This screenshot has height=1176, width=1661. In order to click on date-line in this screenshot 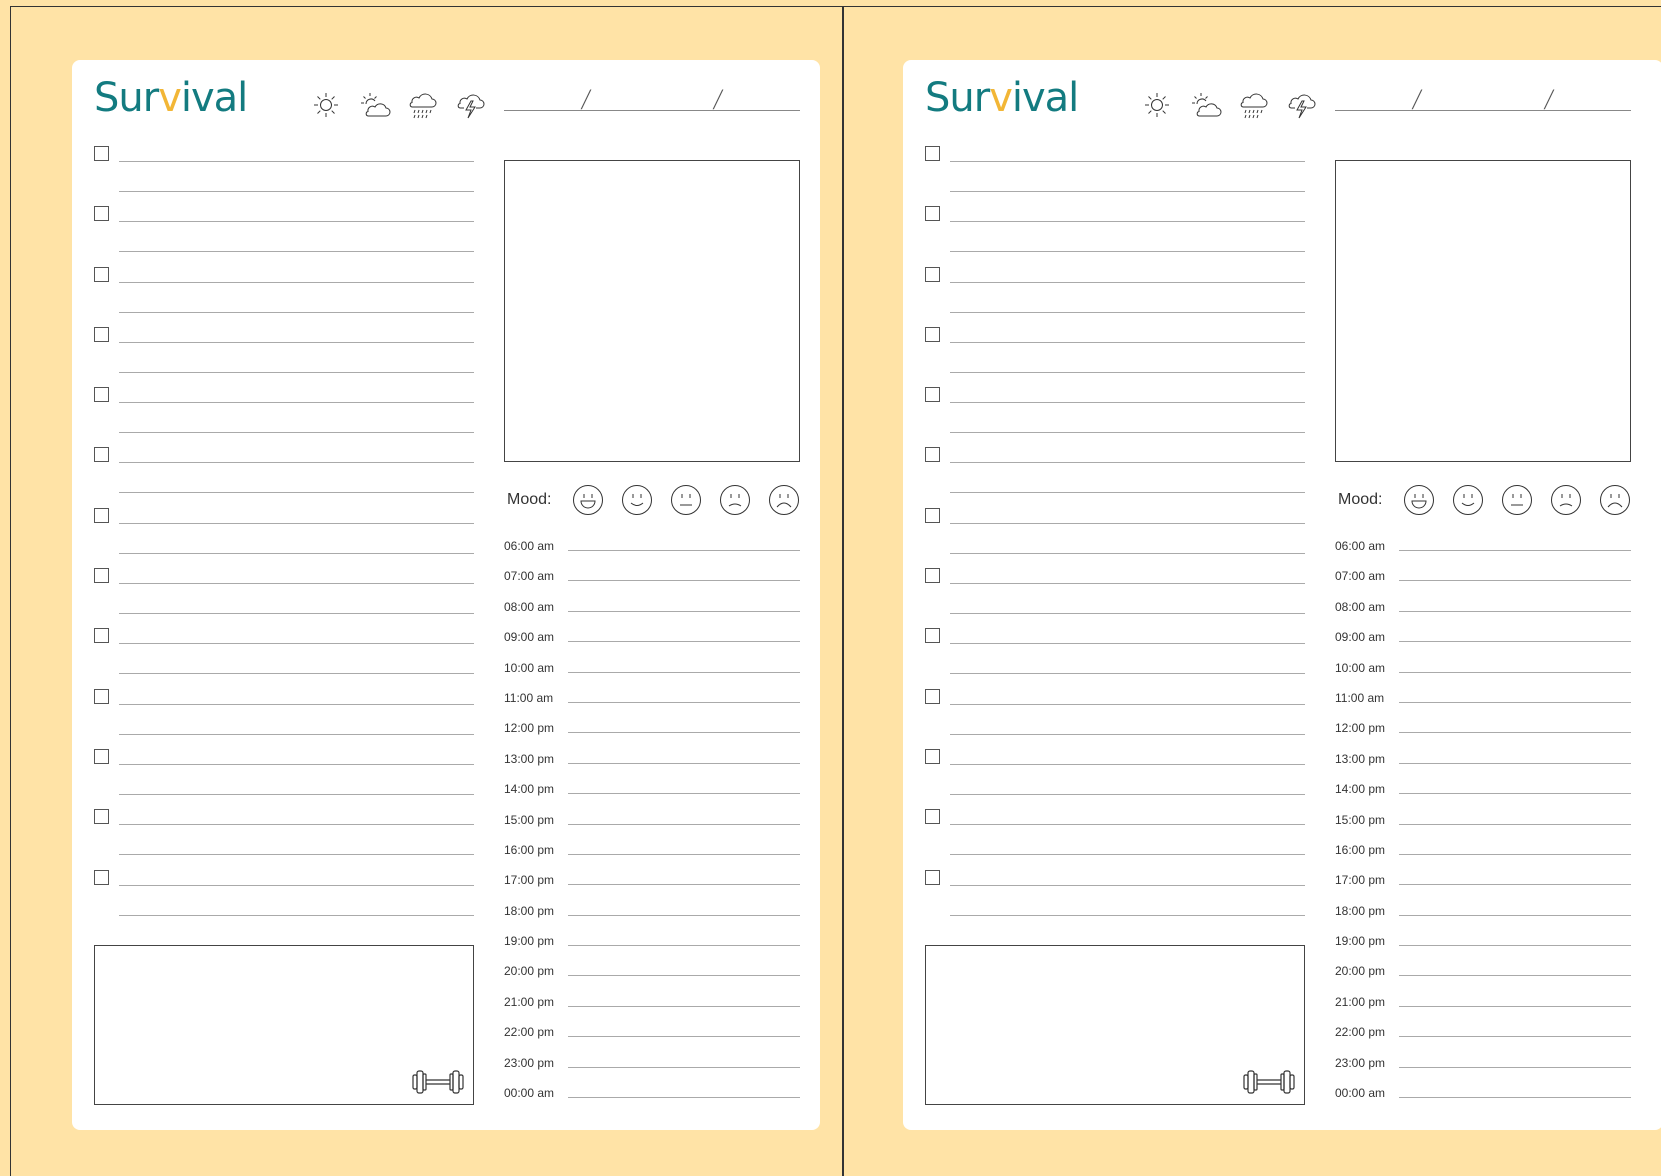, I will do `click(652, 110)`.